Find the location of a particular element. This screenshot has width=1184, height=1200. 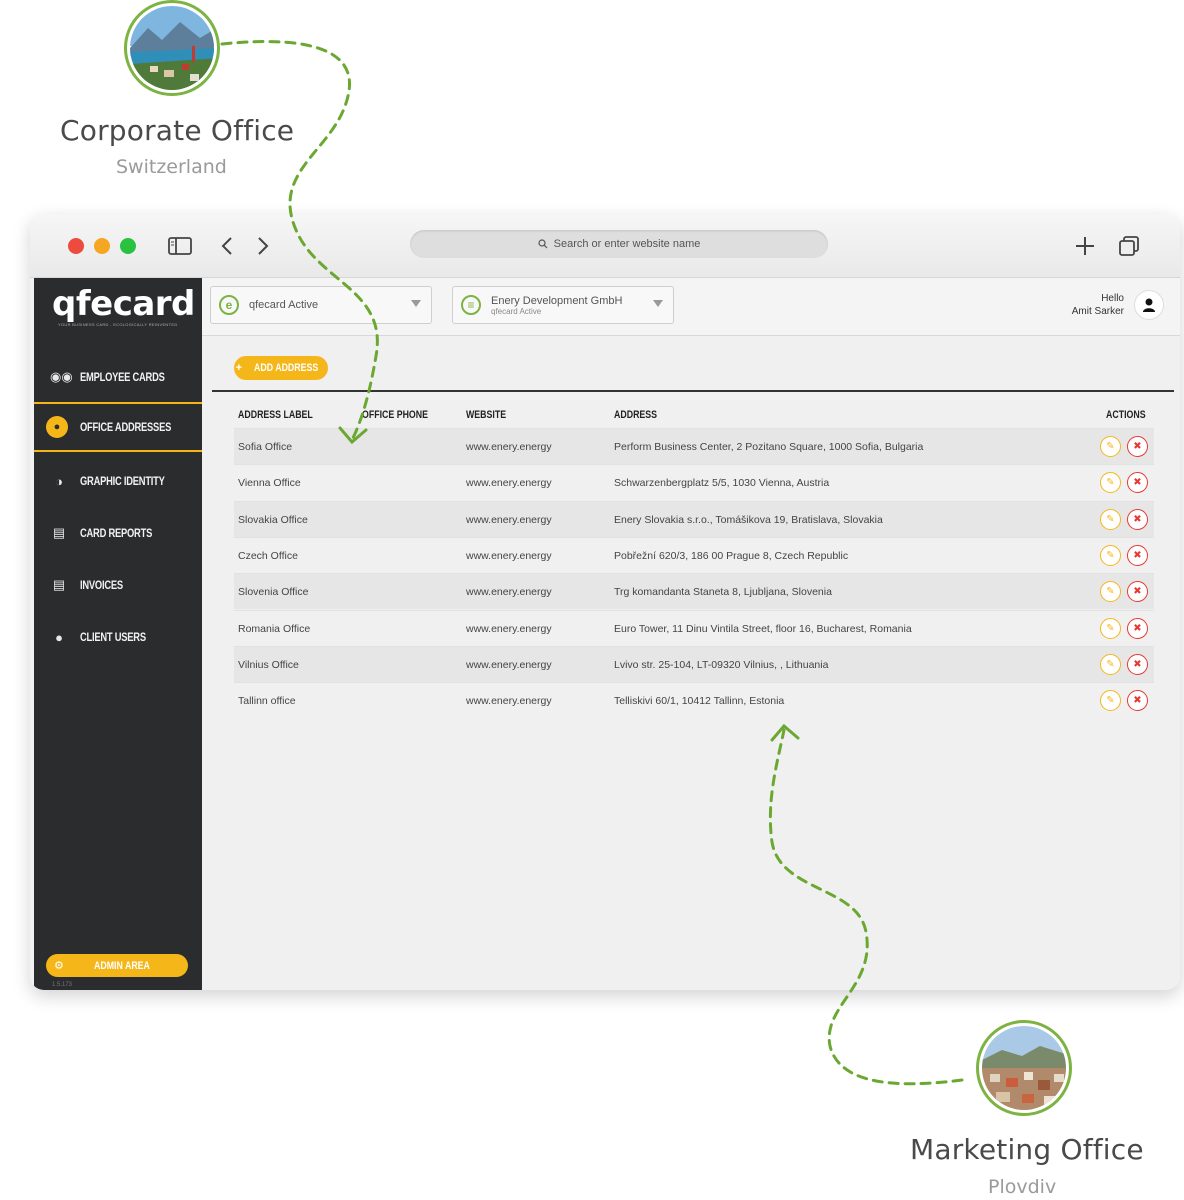

company-logo-icon: ≡ is located at coordinates (471, 305).